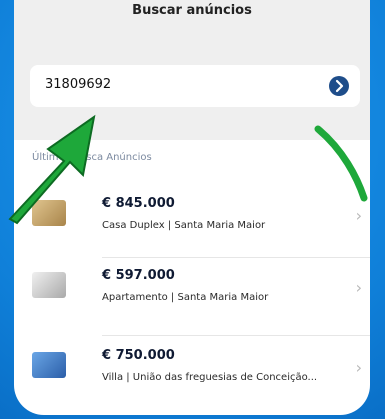  I want to click on listing-price: € 845.000, so click(138, 203).